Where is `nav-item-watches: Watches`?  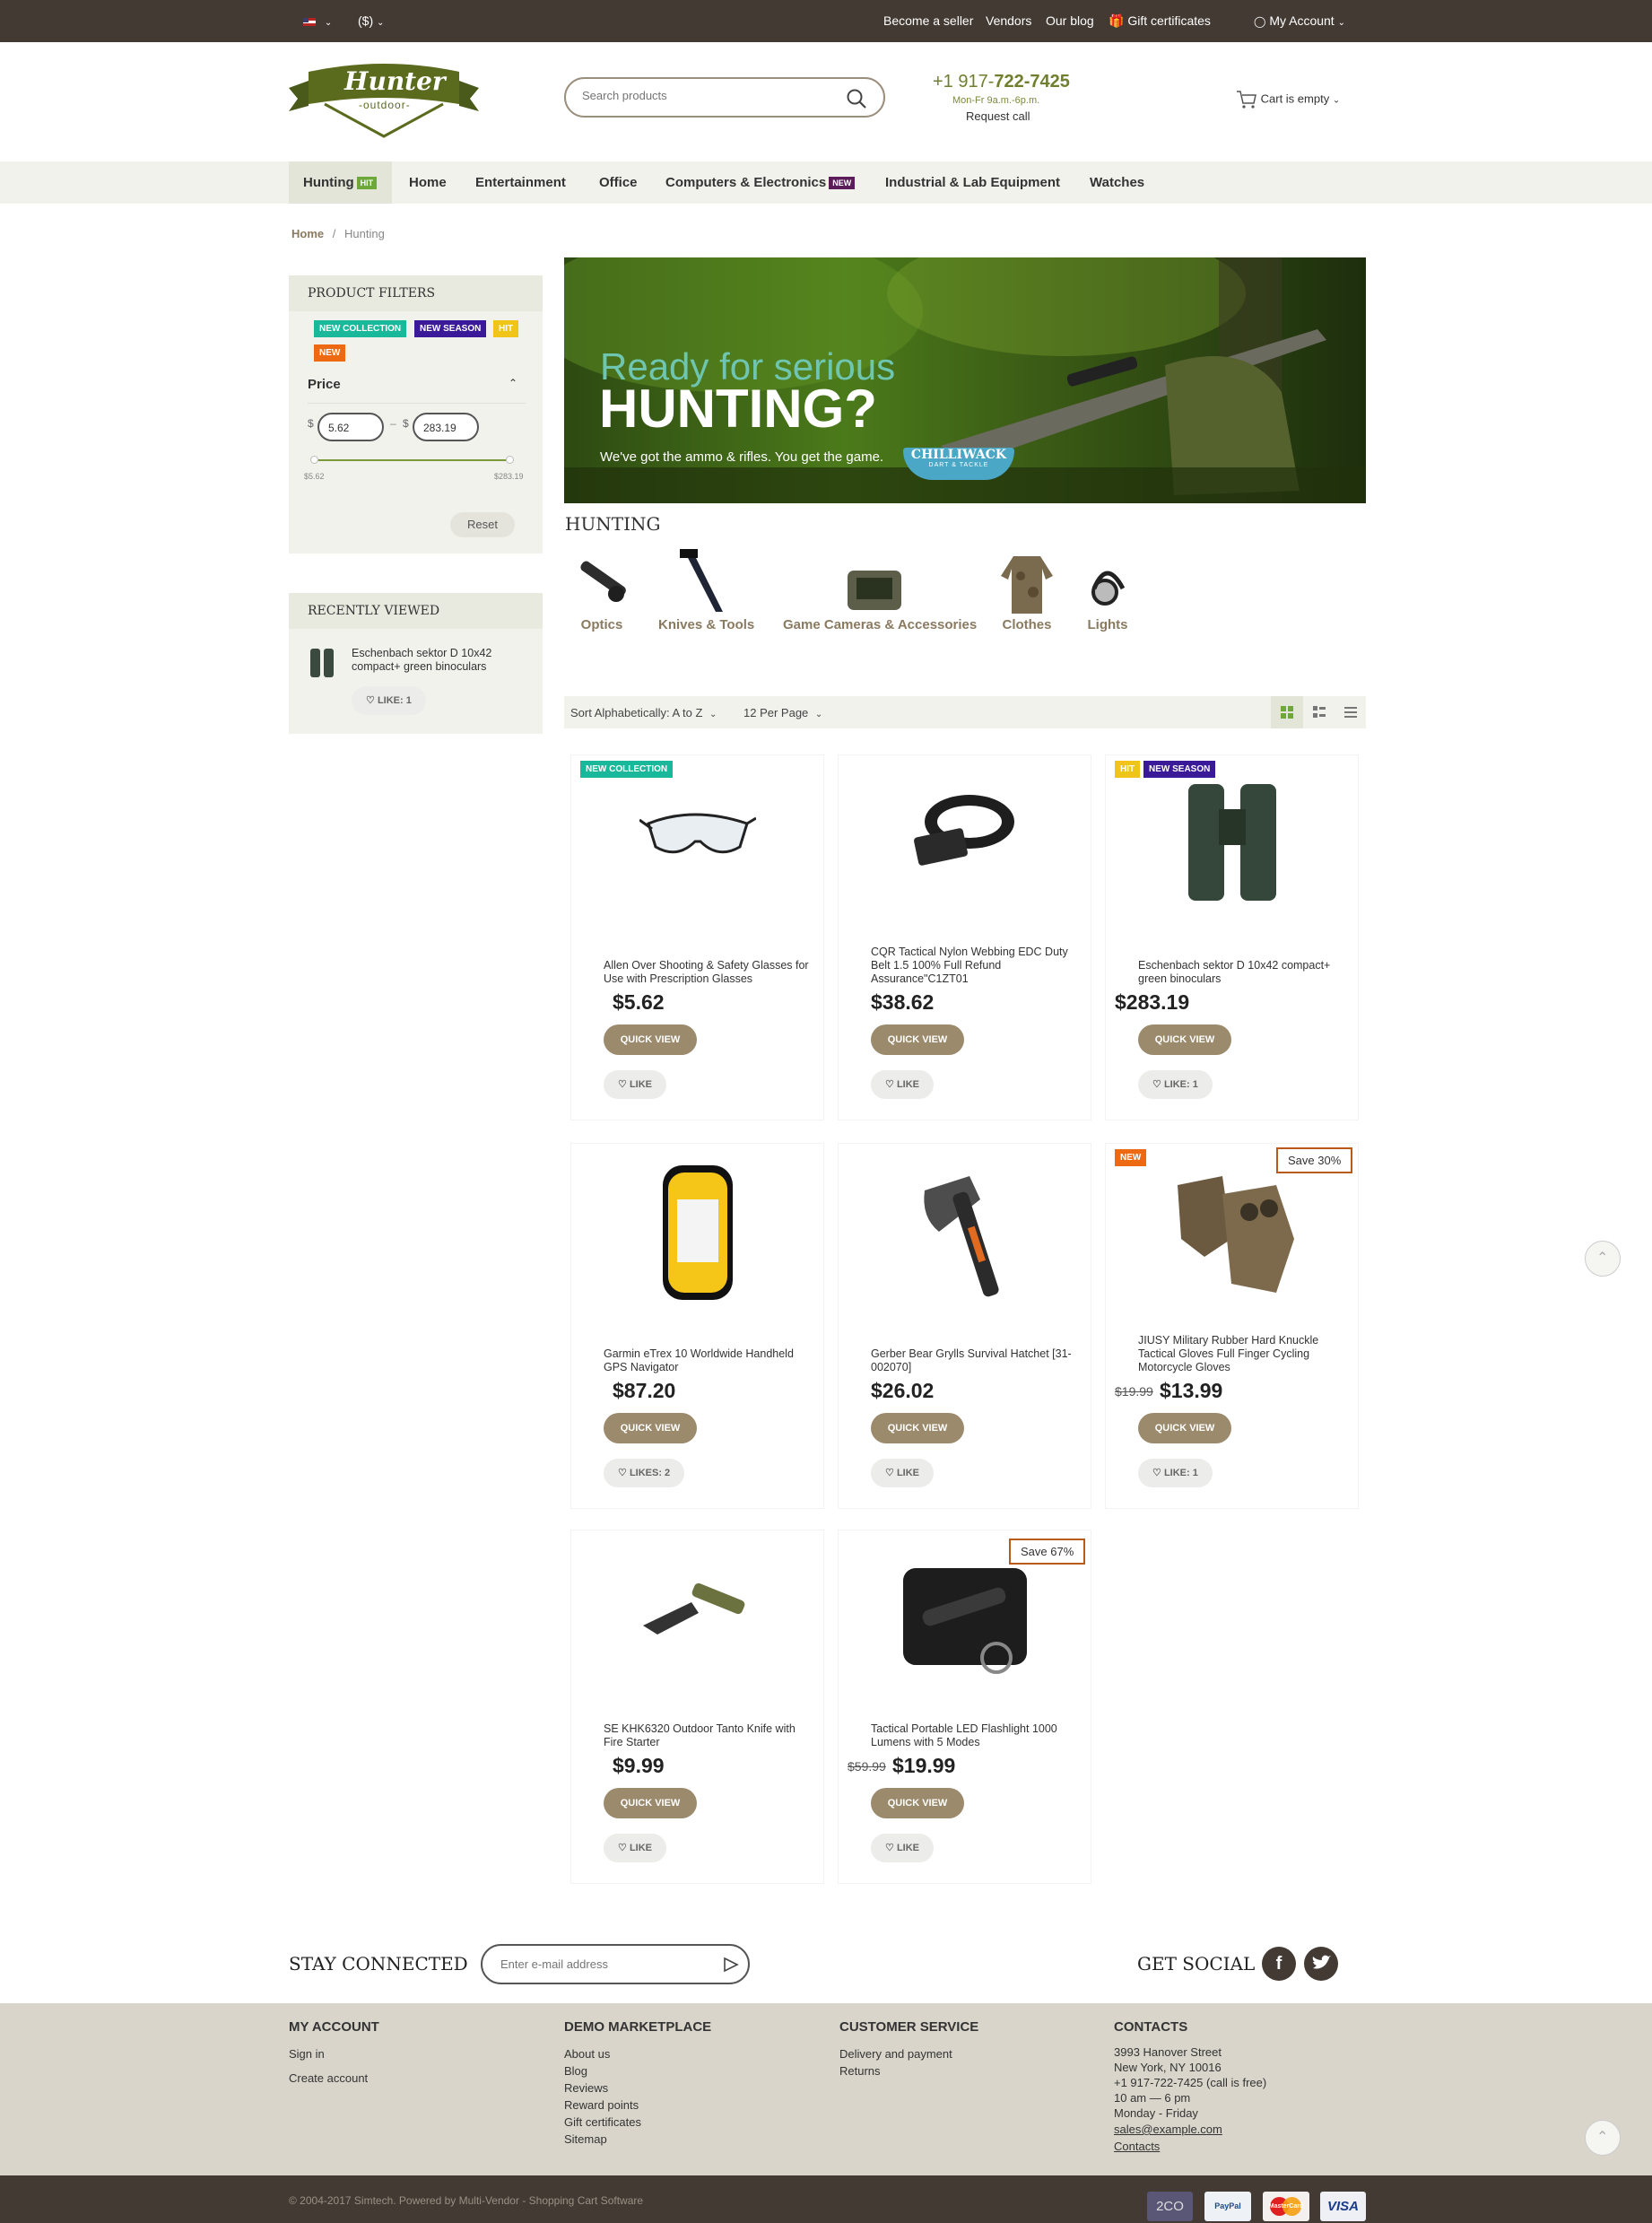
nav-item-watches: Watches is located at coordinates (1117, 183).